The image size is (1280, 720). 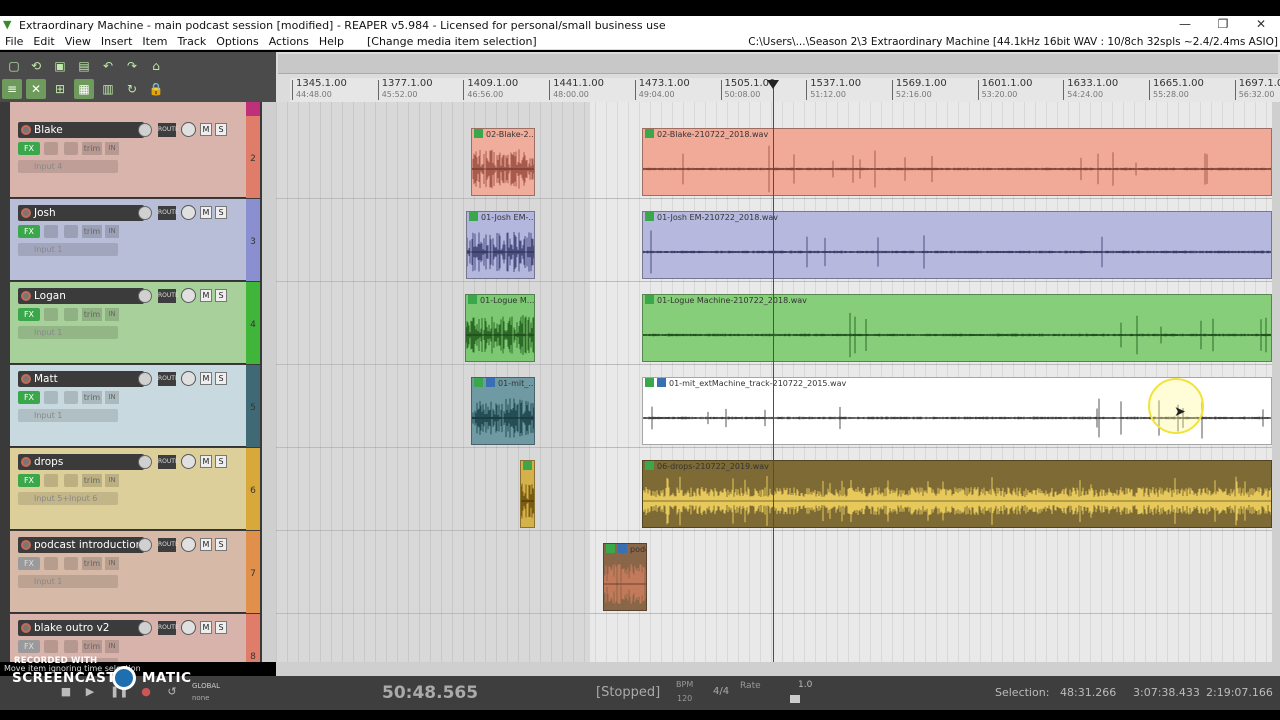 What do you see at coordinates (576, 89) in the screenshot?
I see `ruler-mark: 1441.1.00 48:00.00` at bounding box center [576, 89].